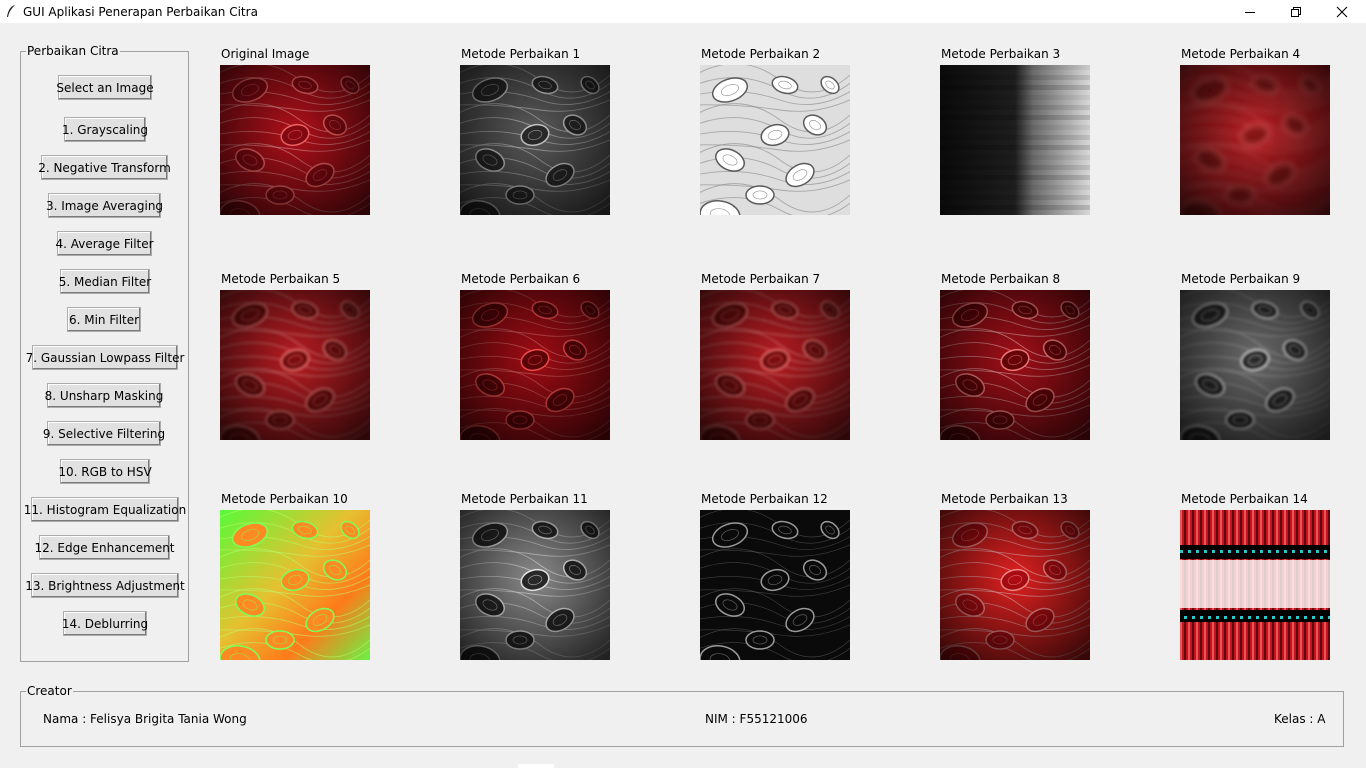  Describe the element at coordinates (761, 54) in the screenshot. I see `image-label: Metode Perbaikan 2` at that location.